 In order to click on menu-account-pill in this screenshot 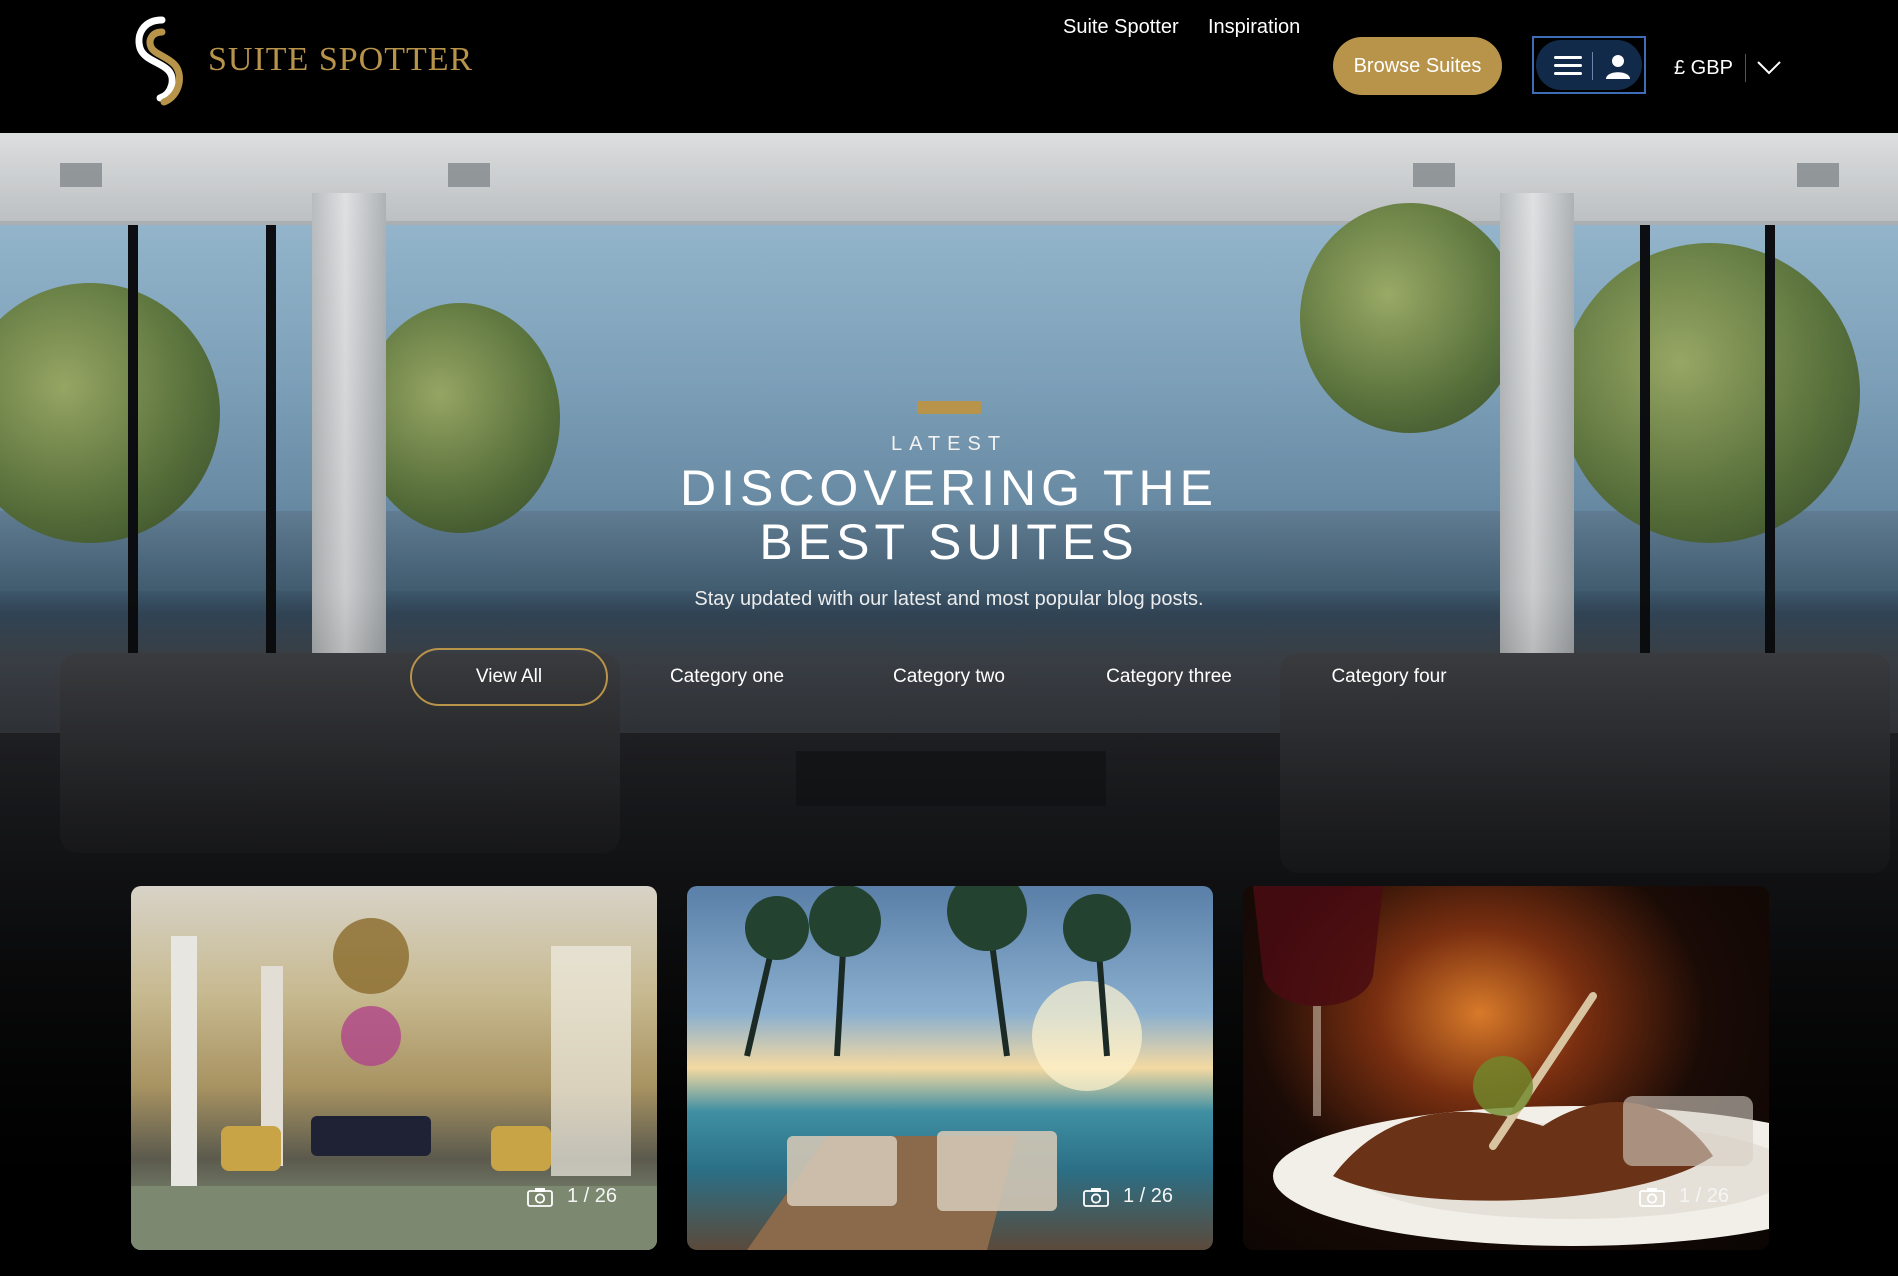, I will do `click(1589, 65)`.